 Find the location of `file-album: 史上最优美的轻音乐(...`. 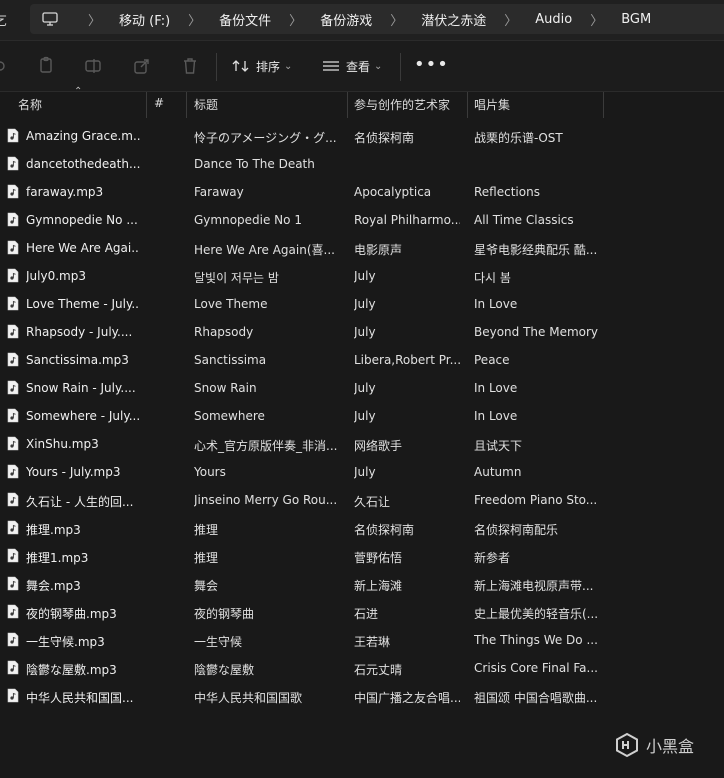

file-album: 史上最优美的轻音乐(... is located at coordinates (536, 614).